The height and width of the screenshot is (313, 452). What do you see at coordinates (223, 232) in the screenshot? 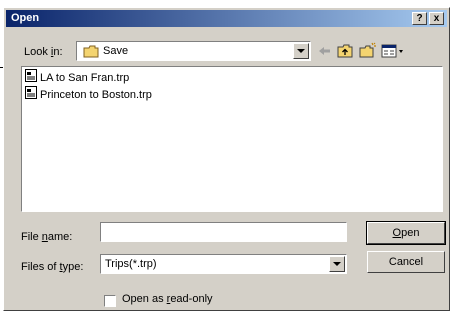
I see `file-name-input` at bounding box center [223, 232].